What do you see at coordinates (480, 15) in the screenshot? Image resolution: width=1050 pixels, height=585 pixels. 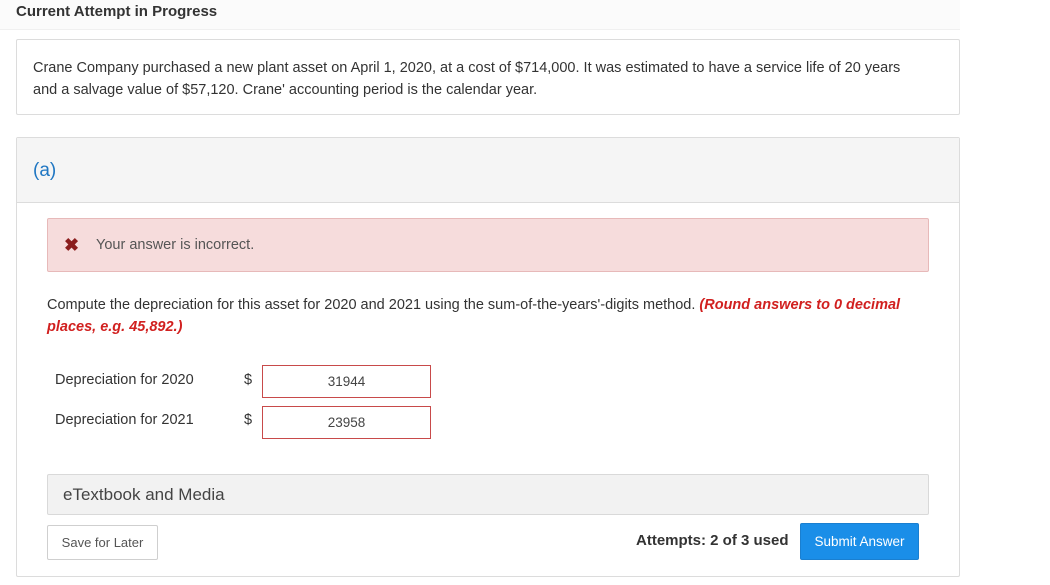 I see `attempt-header: Current Attempt in Progress` at bounding box center [480, 15].